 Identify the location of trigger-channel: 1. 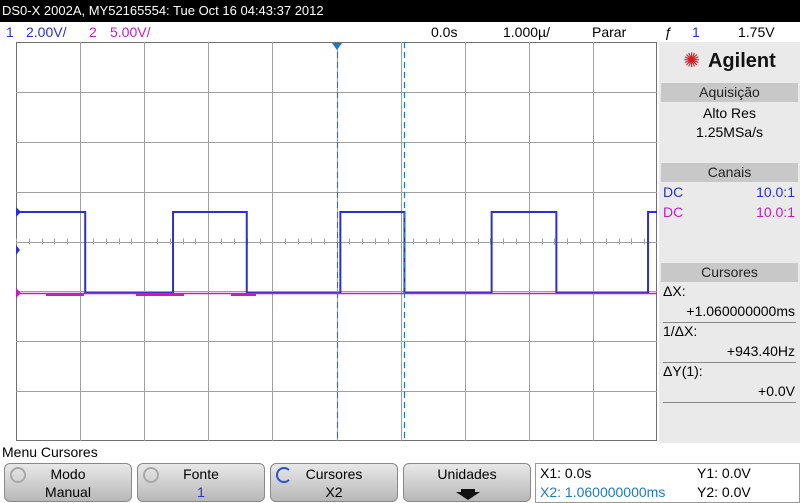
(696, 32).